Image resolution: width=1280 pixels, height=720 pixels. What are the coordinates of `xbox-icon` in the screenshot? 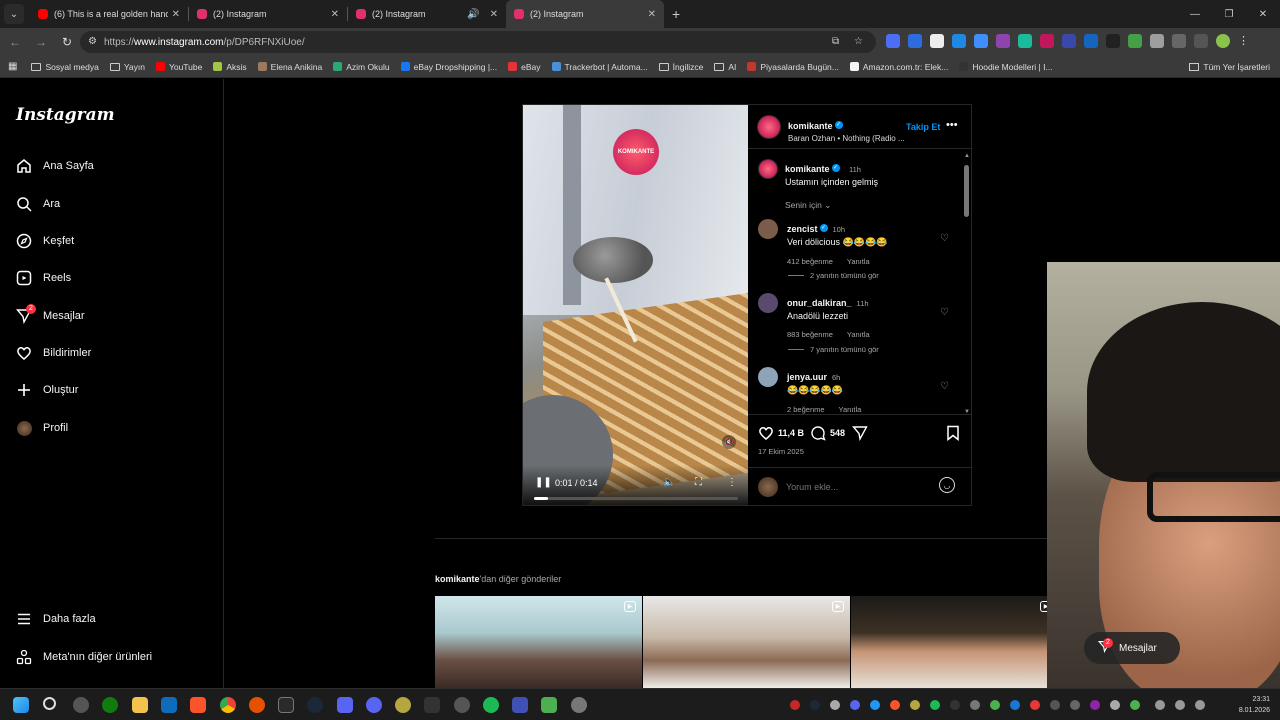 It's located at (110, 705).